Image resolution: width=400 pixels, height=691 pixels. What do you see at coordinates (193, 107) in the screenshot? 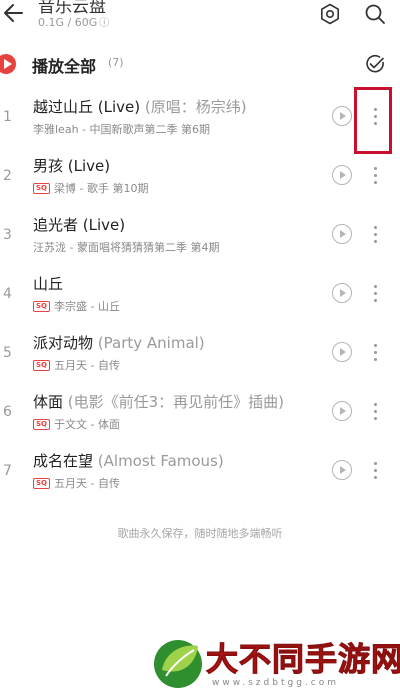
I see `song-title-suffix: (原唱：杨宗纬)` at bounding box center [193, 107].